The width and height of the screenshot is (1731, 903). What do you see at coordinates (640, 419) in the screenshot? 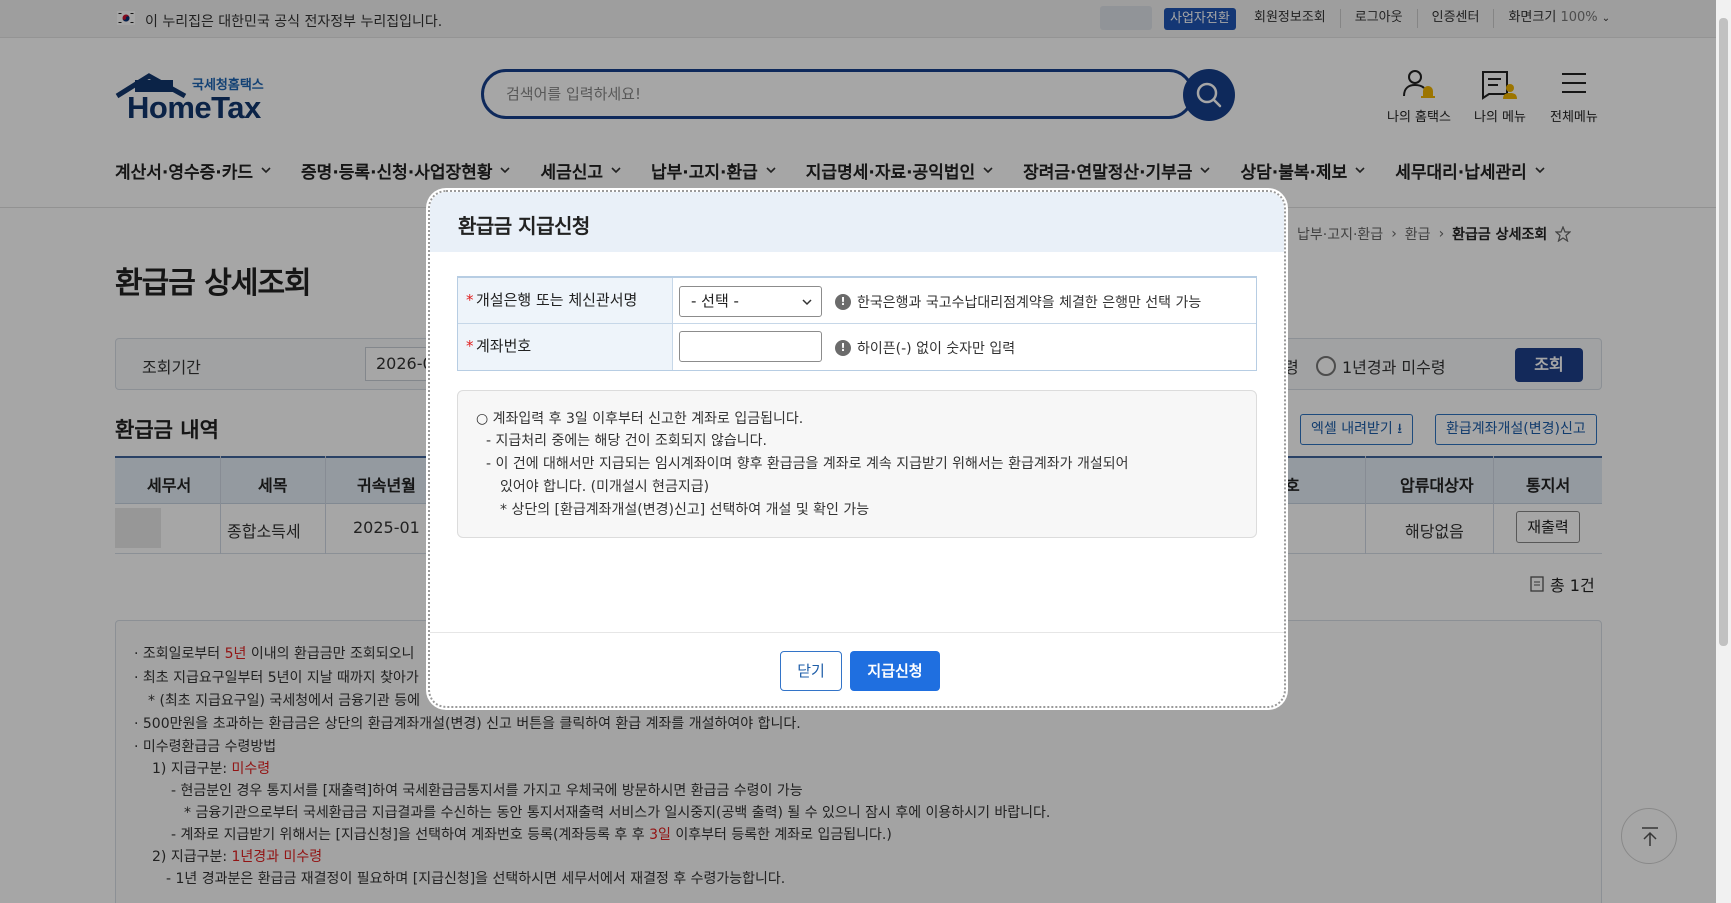
I see `info-line: ○ 계좌입력 후 3일 이후부터 신고한 계좌로 입금됩니다.` at bounding box center [640, 419].